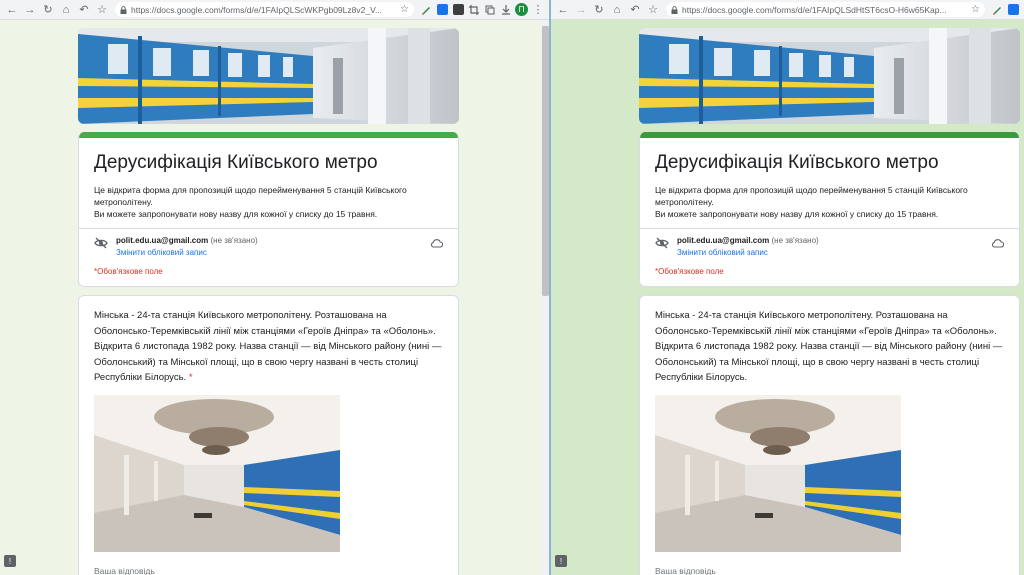 The width and height of the screenshot is (1024, 575). Describe the element at coordinates (521, 9) in the screenshot. I see `profile-avatar: П` at that location.